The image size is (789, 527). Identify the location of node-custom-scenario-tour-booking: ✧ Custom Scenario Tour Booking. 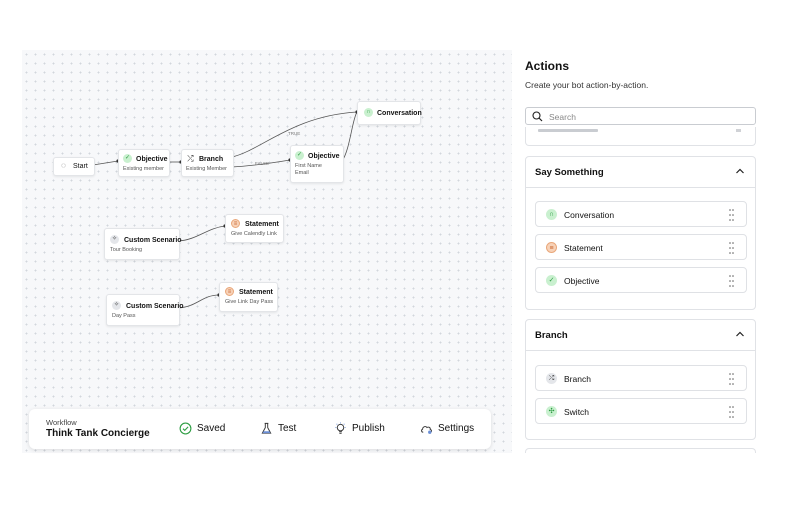
(143, 244).